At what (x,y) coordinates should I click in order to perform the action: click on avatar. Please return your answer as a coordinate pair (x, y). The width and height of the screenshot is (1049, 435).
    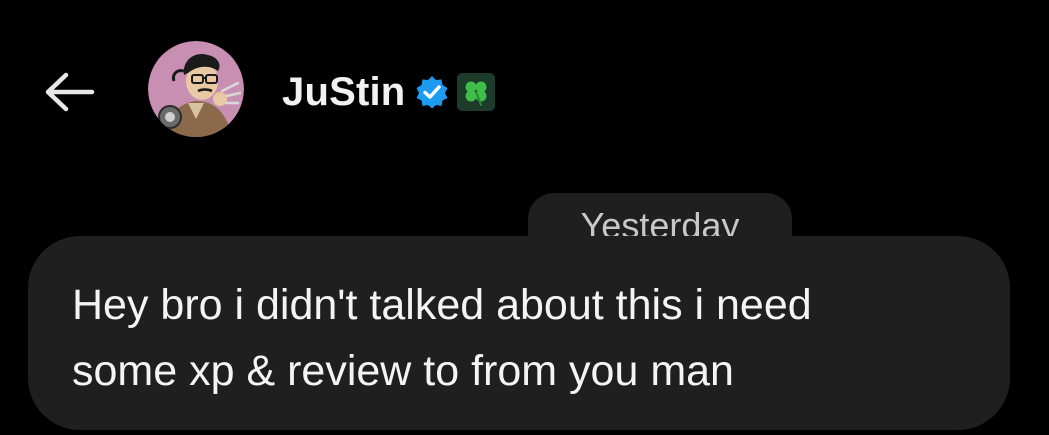
    Looking at the image, I should click on (196, 89).